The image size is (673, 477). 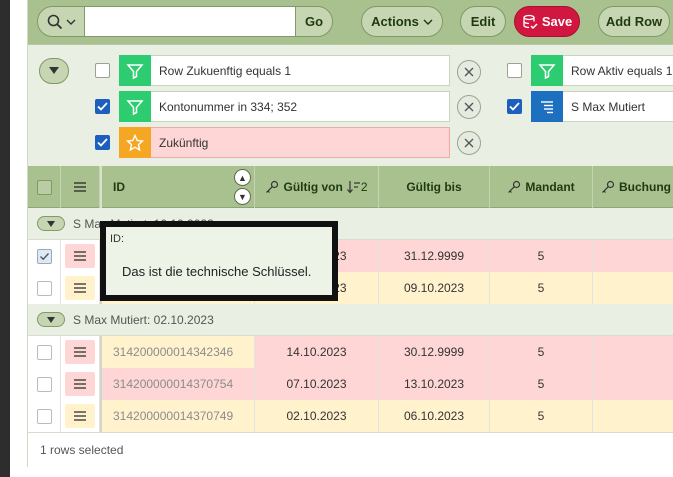 I want to click on sort-order-number: 2, so click(x=364, y=187).